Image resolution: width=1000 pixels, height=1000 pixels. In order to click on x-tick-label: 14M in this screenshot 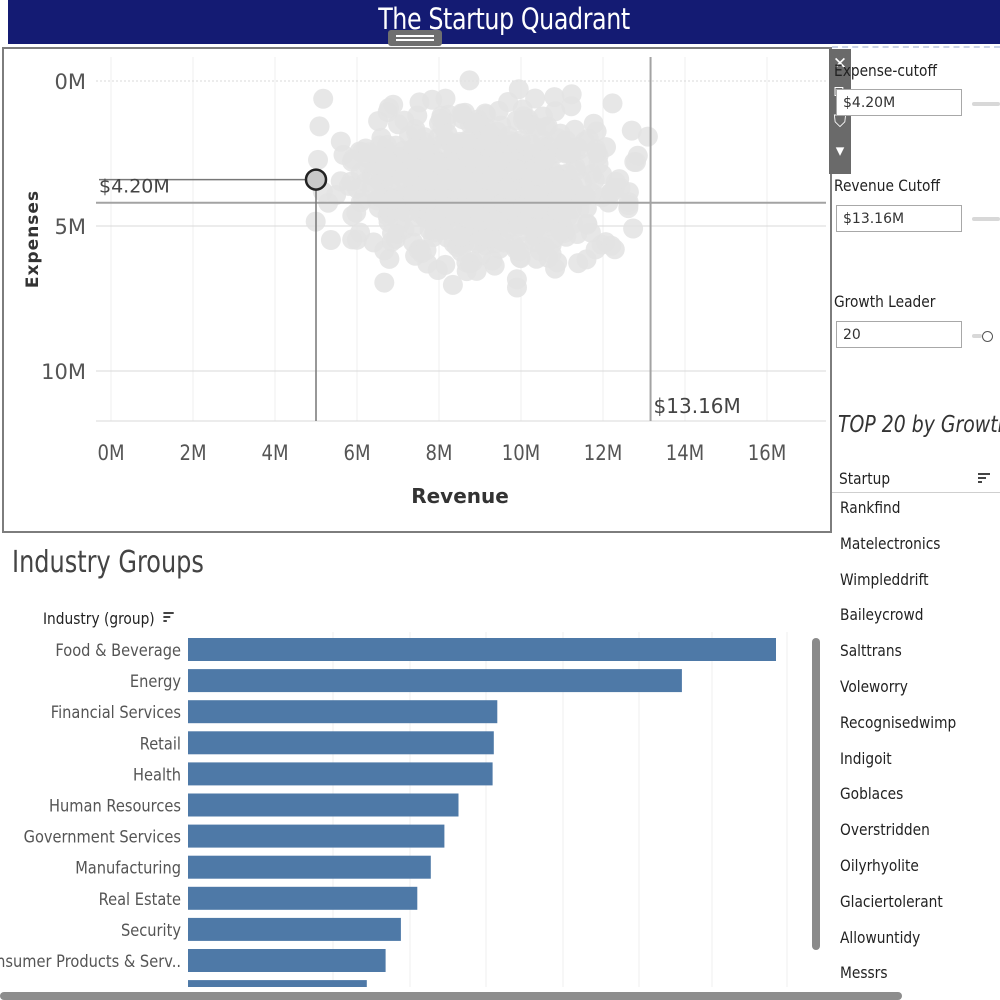, I will do `click(685, 453)`.